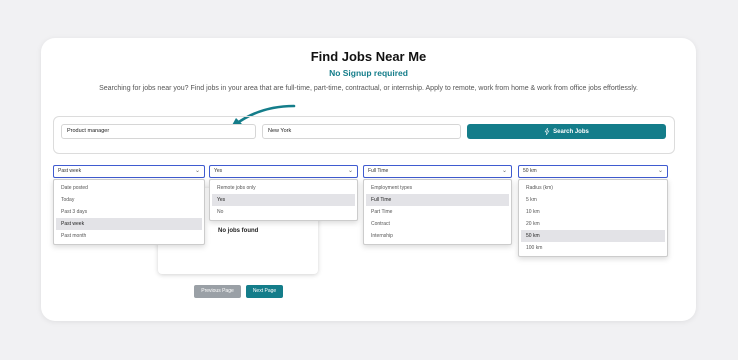  I want to click on dropdown-option: No, so click(283, 212).